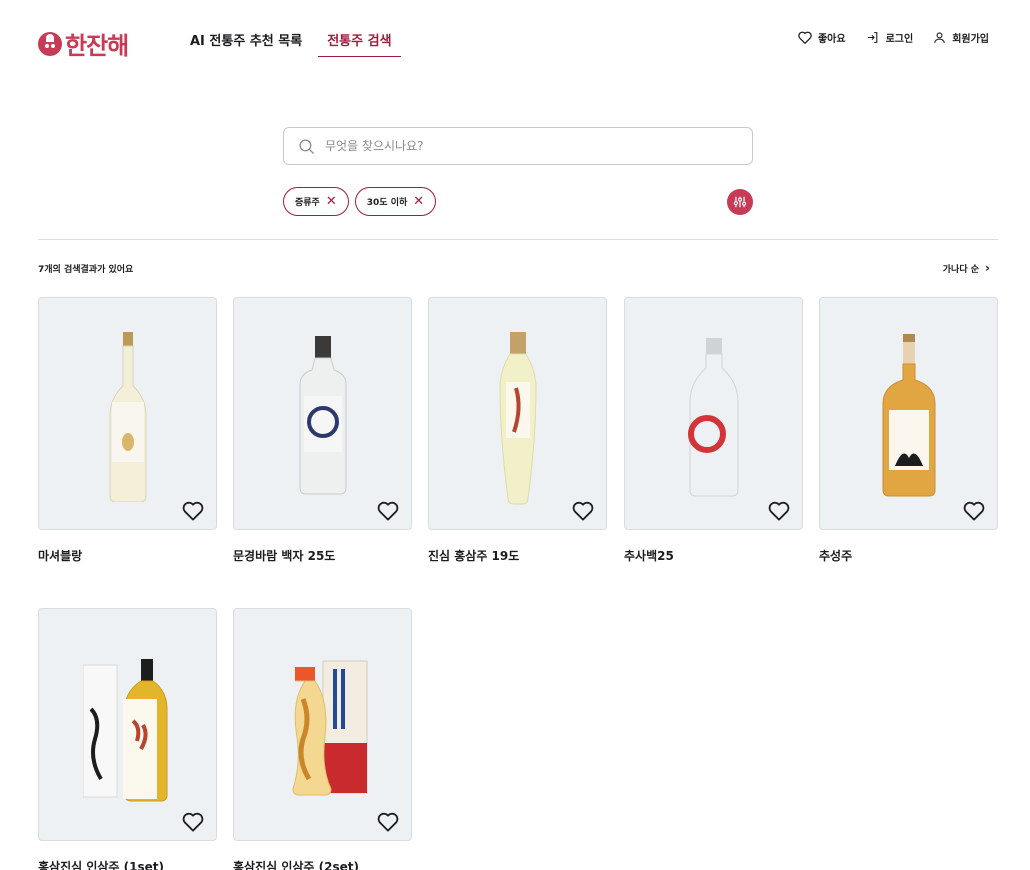 This screenshot has height=870, width=1030. Describe the element at coordinates (872, 37) in the screenshot. I see `login-icon` at that location.